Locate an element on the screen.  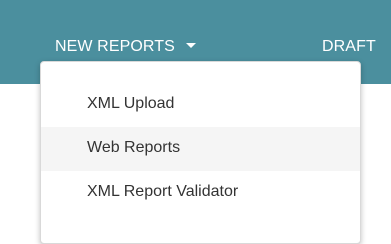
drafts-menu-button: DRAFT is located at coordinates (349, 47).